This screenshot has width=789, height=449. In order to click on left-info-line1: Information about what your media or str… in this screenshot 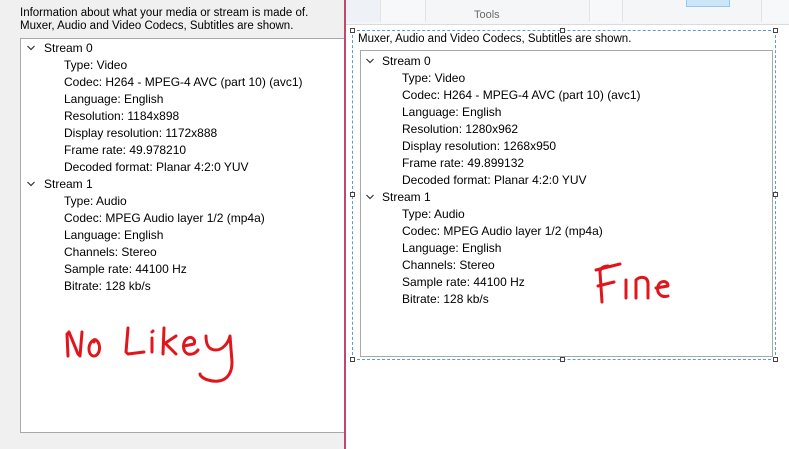, I will do `click(164, 13)`.